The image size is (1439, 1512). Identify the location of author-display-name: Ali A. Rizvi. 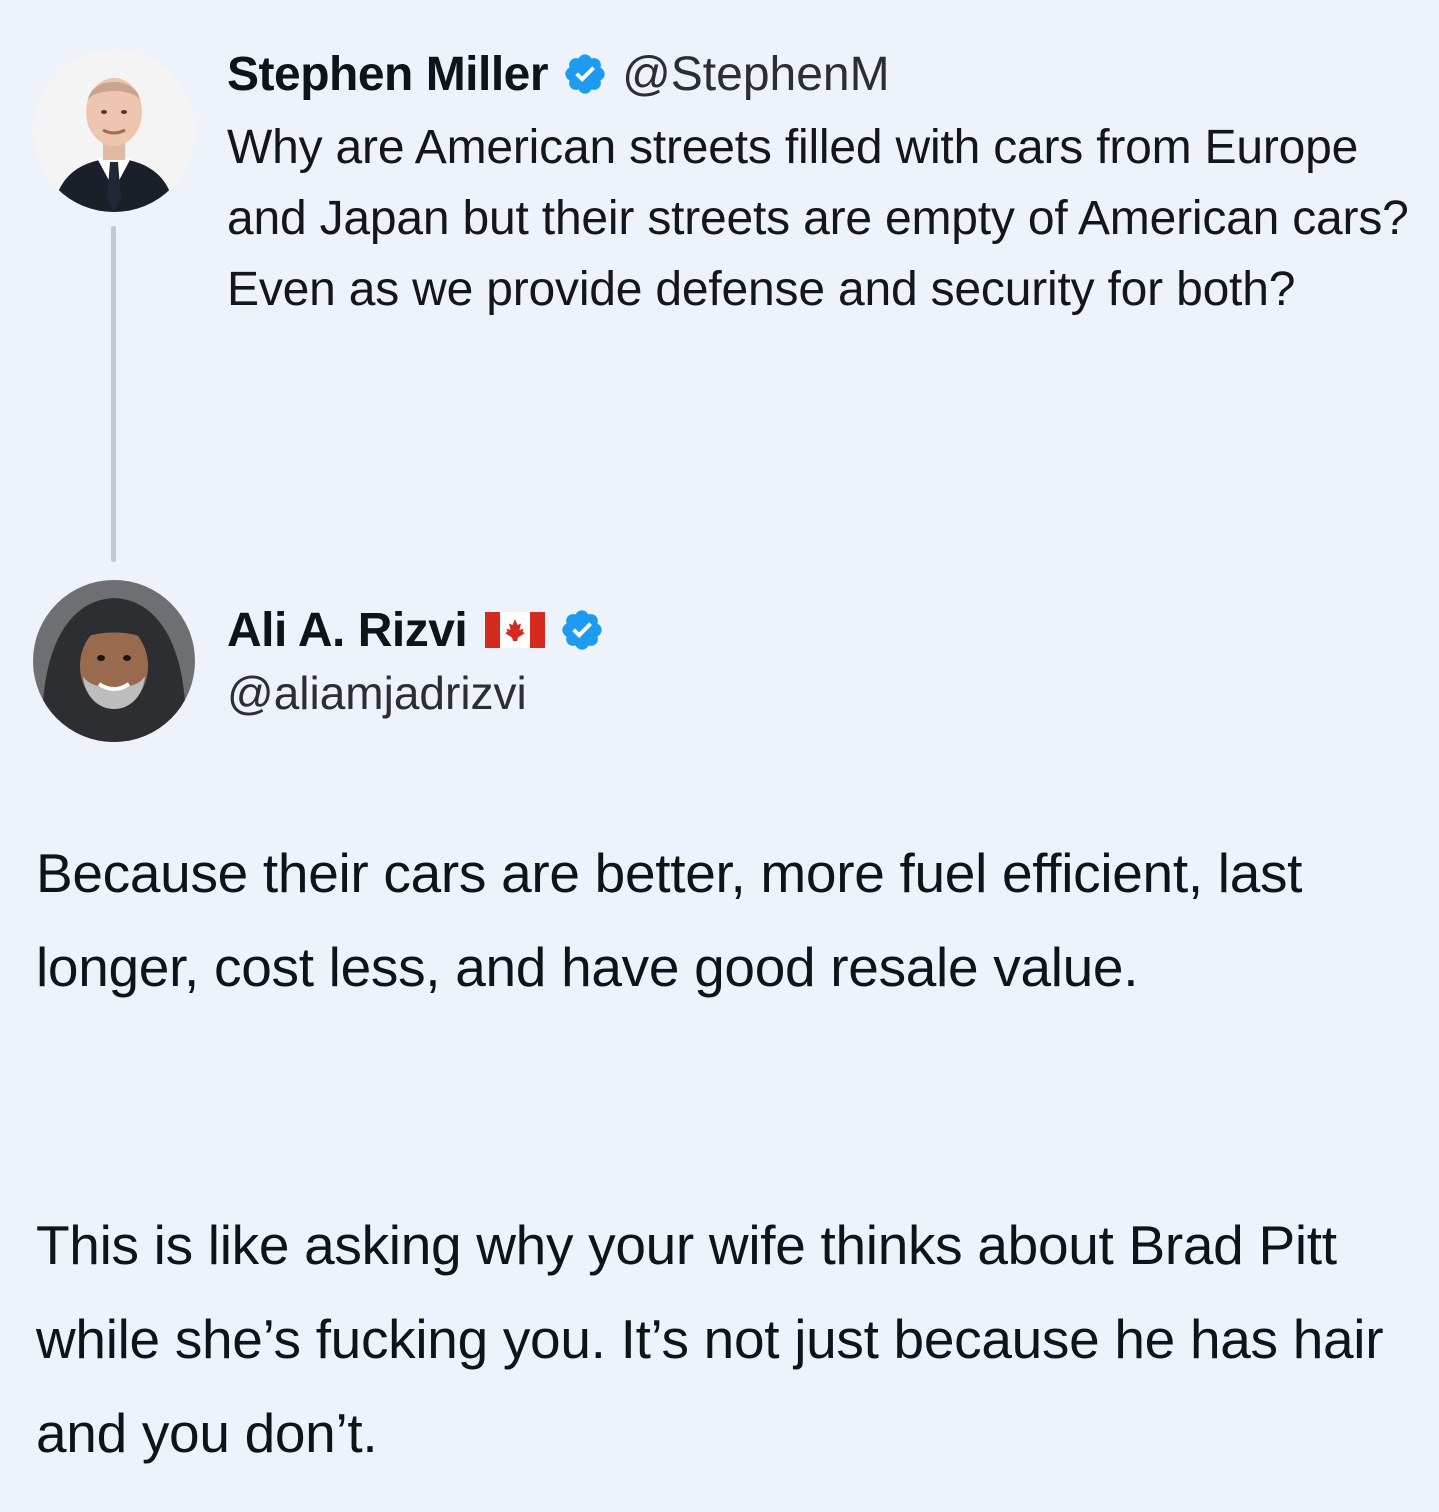
(347, 630).